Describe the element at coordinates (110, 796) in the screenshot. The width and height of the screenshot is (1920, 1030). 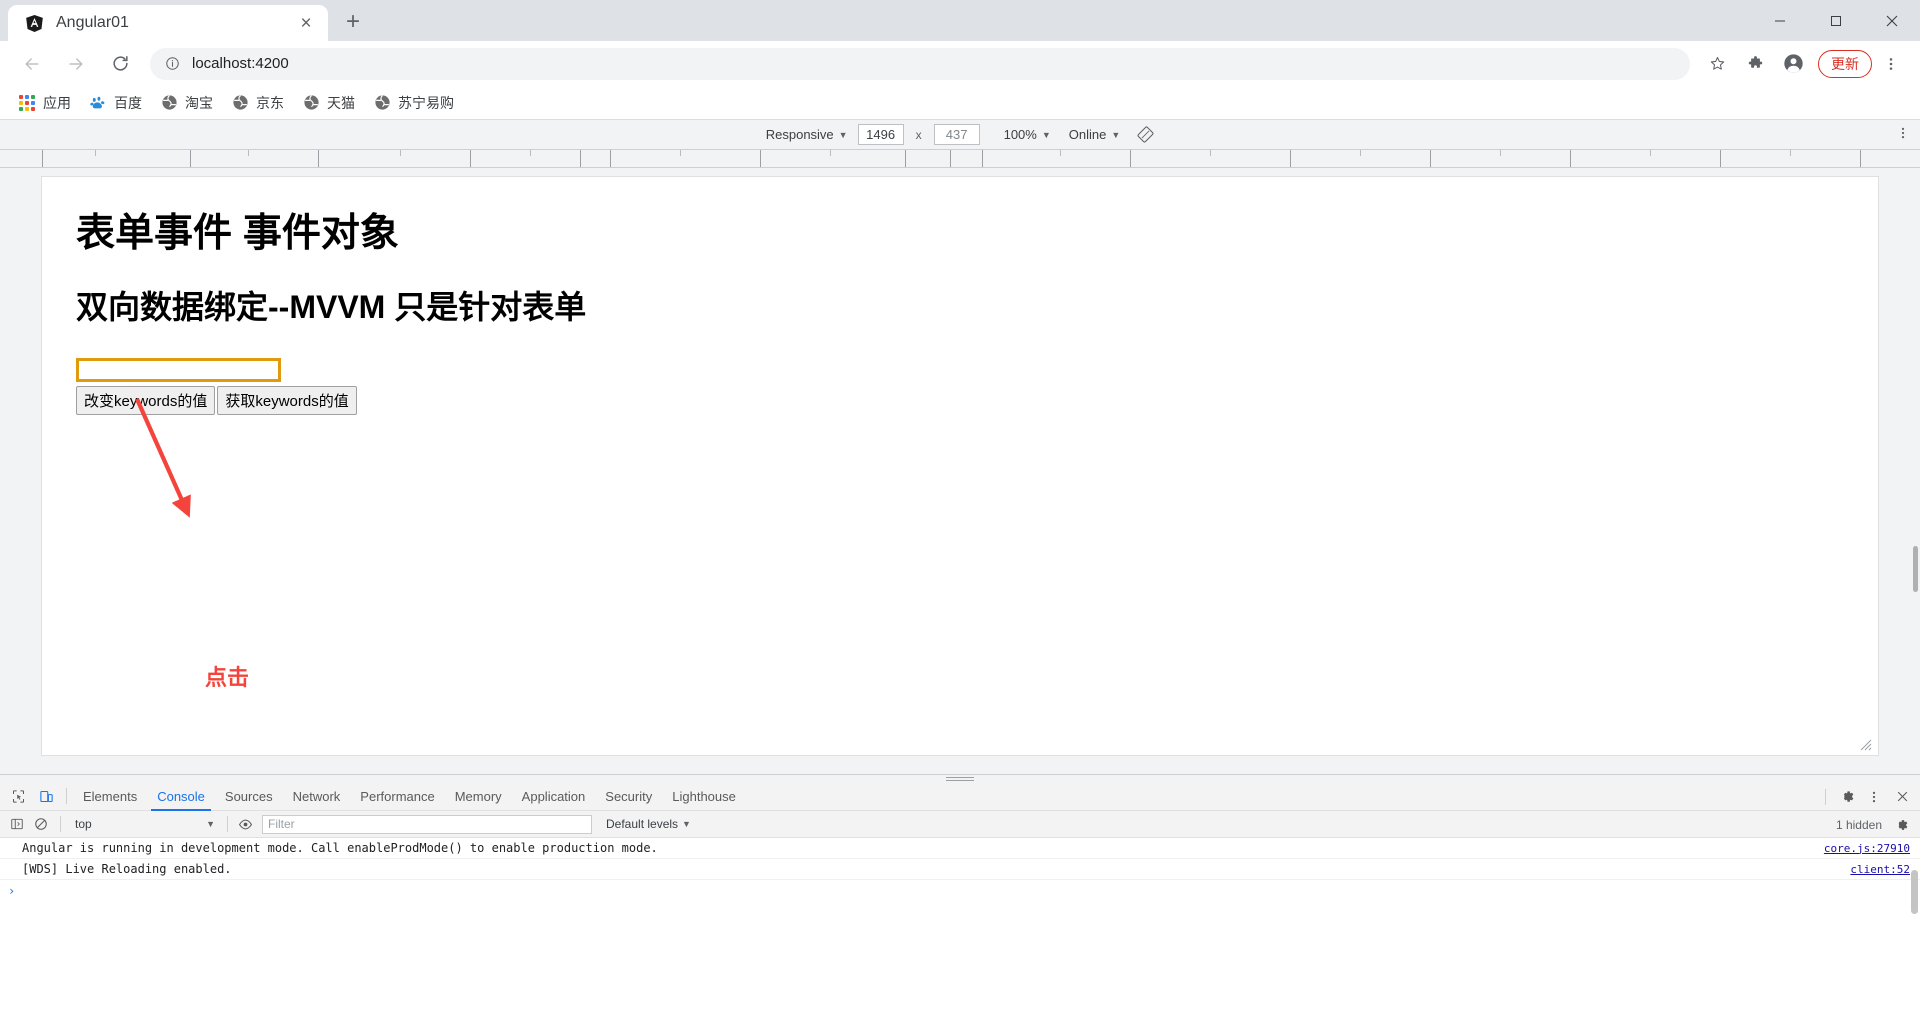
I see `tab-elements: Elements` at that location.